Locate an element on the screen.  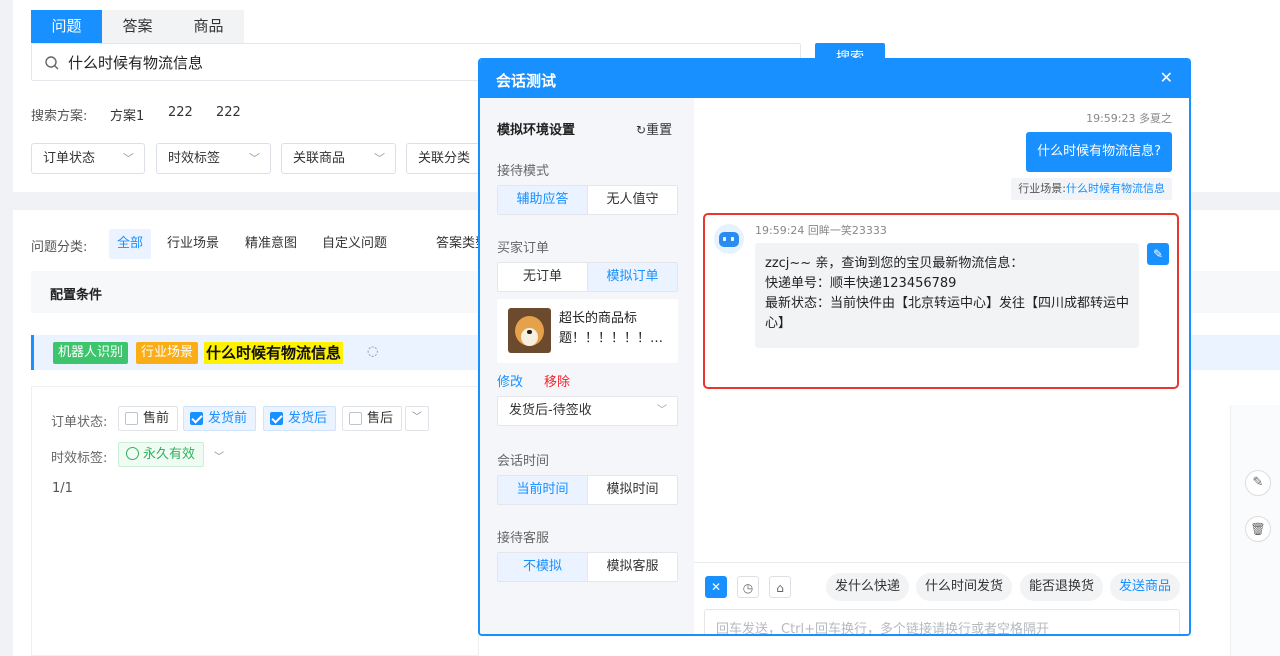
category-all: 全部 is located at coordinates (130, 244).